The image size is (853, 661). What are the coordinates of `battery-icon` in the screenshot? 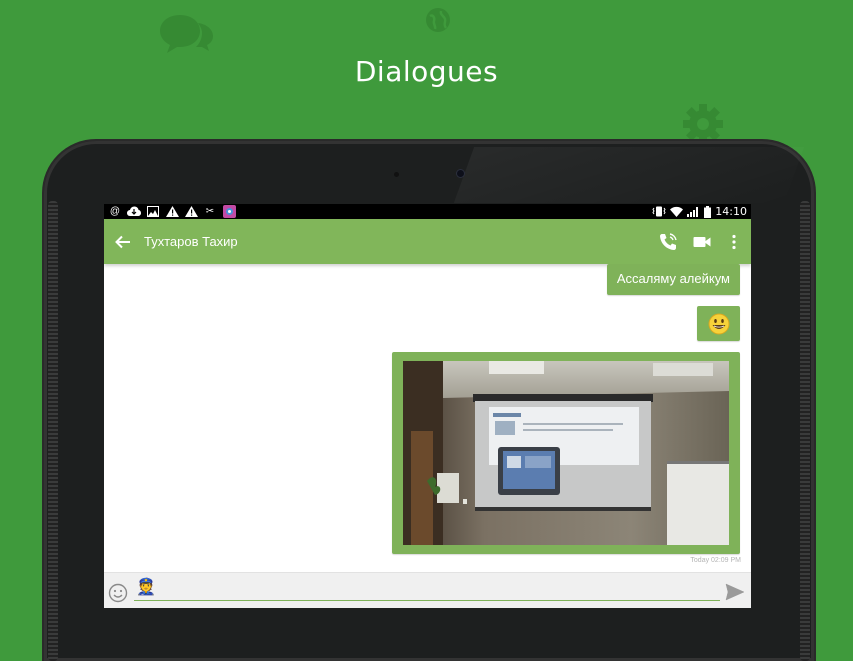 It's located at (708, 211).